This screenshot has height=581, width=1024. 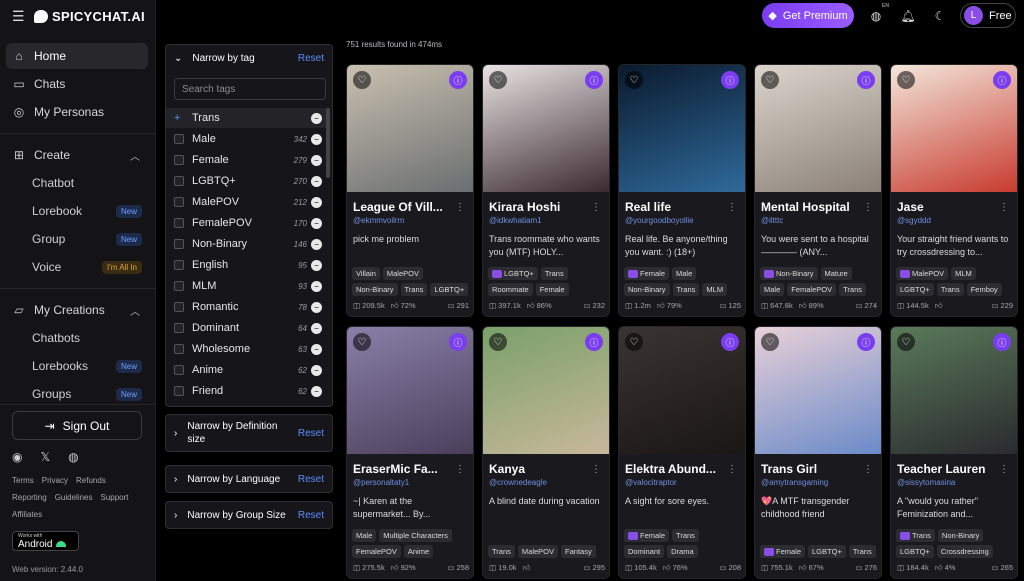 What do you see at coordinates (246, 286) in the screenshot?
I see `tag-filter-row: MLM 93−` at bounding box center [246, 286].